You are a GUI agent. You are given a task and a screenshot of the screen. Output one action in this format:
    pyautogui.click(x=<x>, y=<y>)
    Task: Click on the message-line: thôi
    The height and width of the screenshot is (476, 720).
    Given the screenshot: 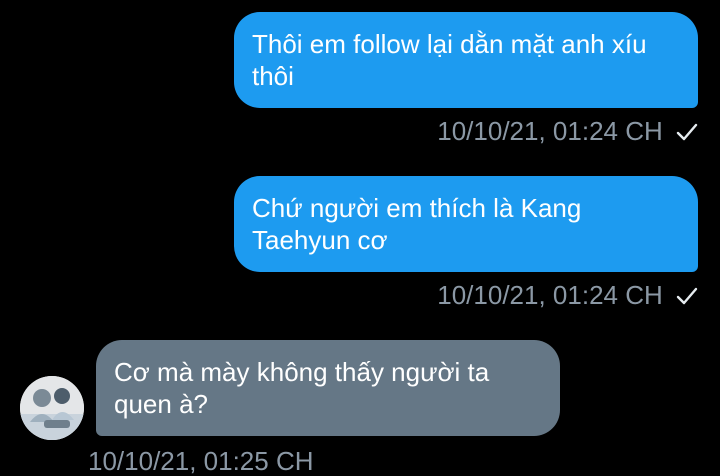 What is the action you would take?
    pyautogui.click(x=273, y=76)
    